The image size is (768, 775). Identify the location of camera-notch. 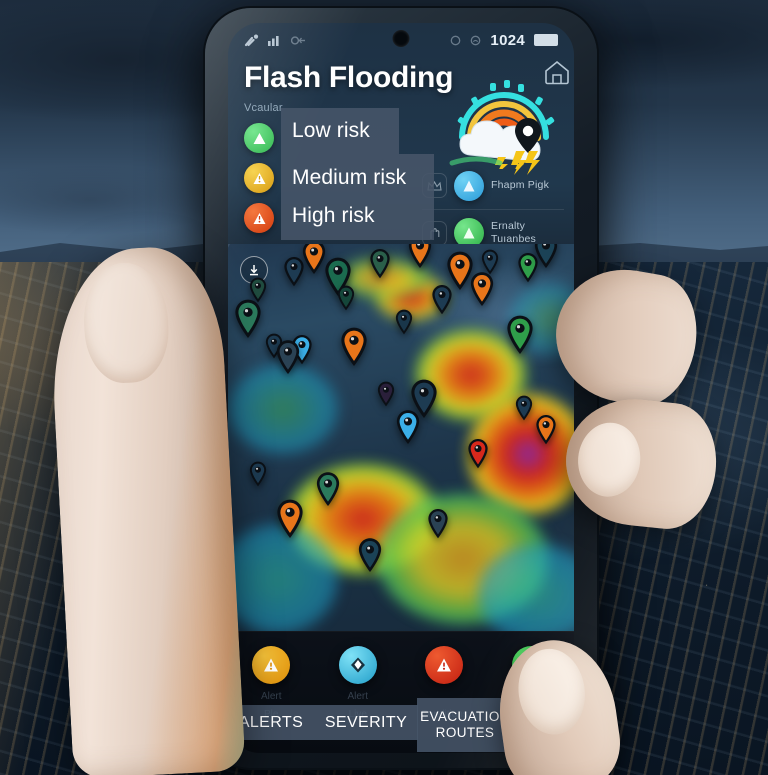
(401, 38).